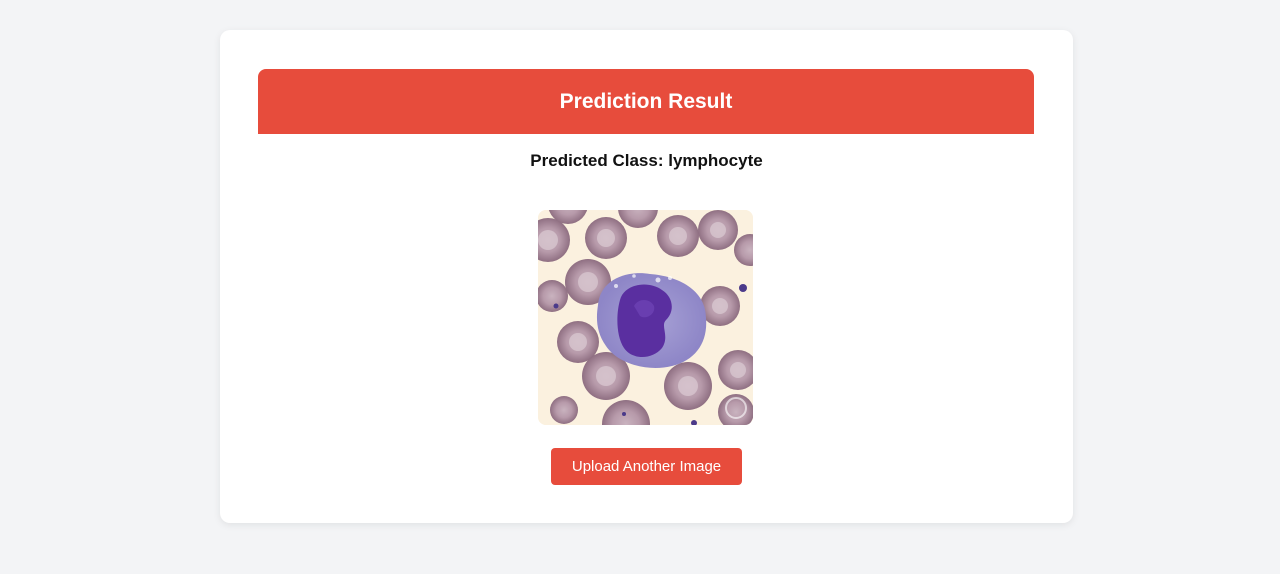 Image resolution: width=1280 pixels, height=574 pixels. I want to click on uploaded-cell-image, so click(645, 317).